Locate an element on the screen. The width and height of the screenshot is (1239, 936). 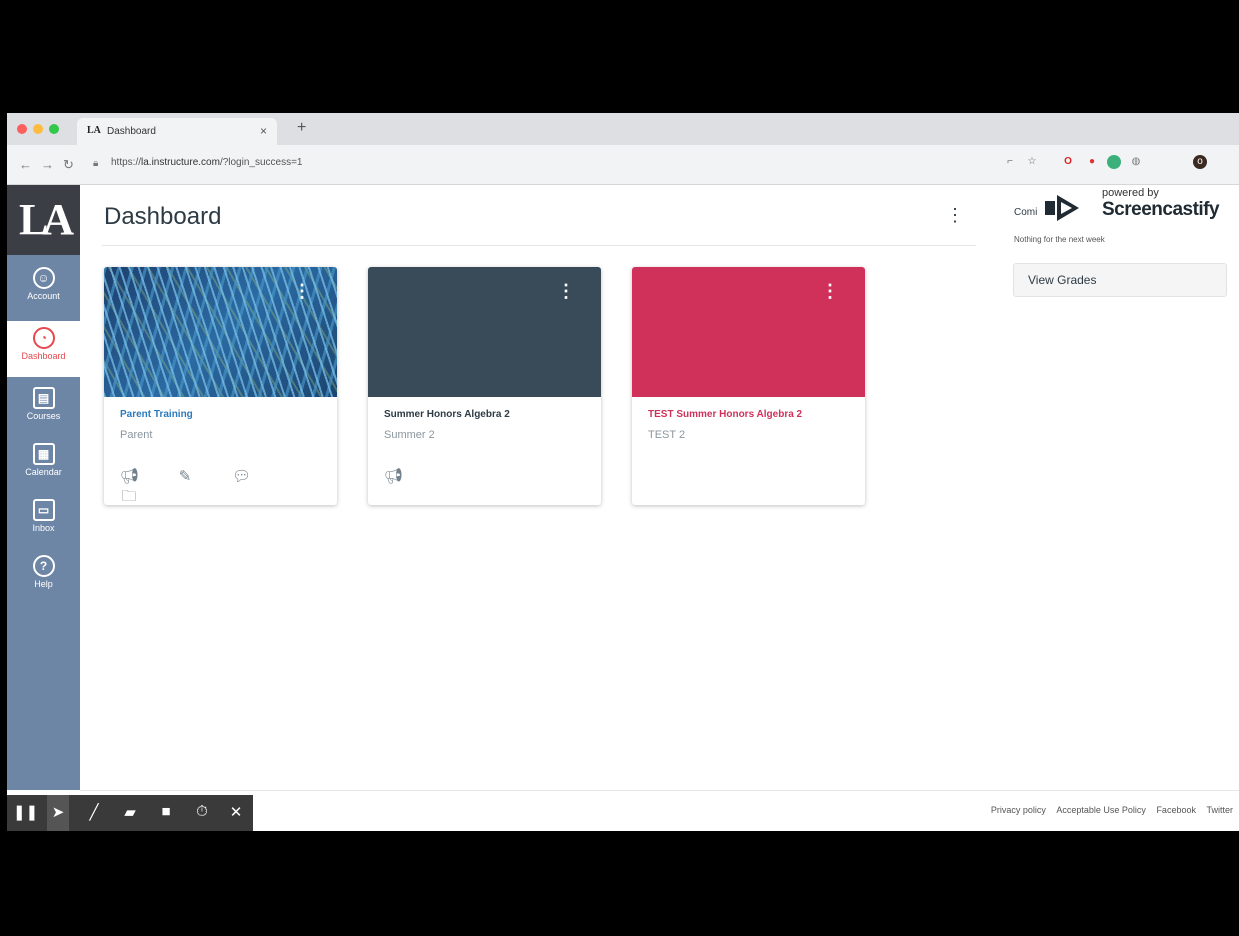
profile-avatar-icon: o is located at coordinates (1200, 162).